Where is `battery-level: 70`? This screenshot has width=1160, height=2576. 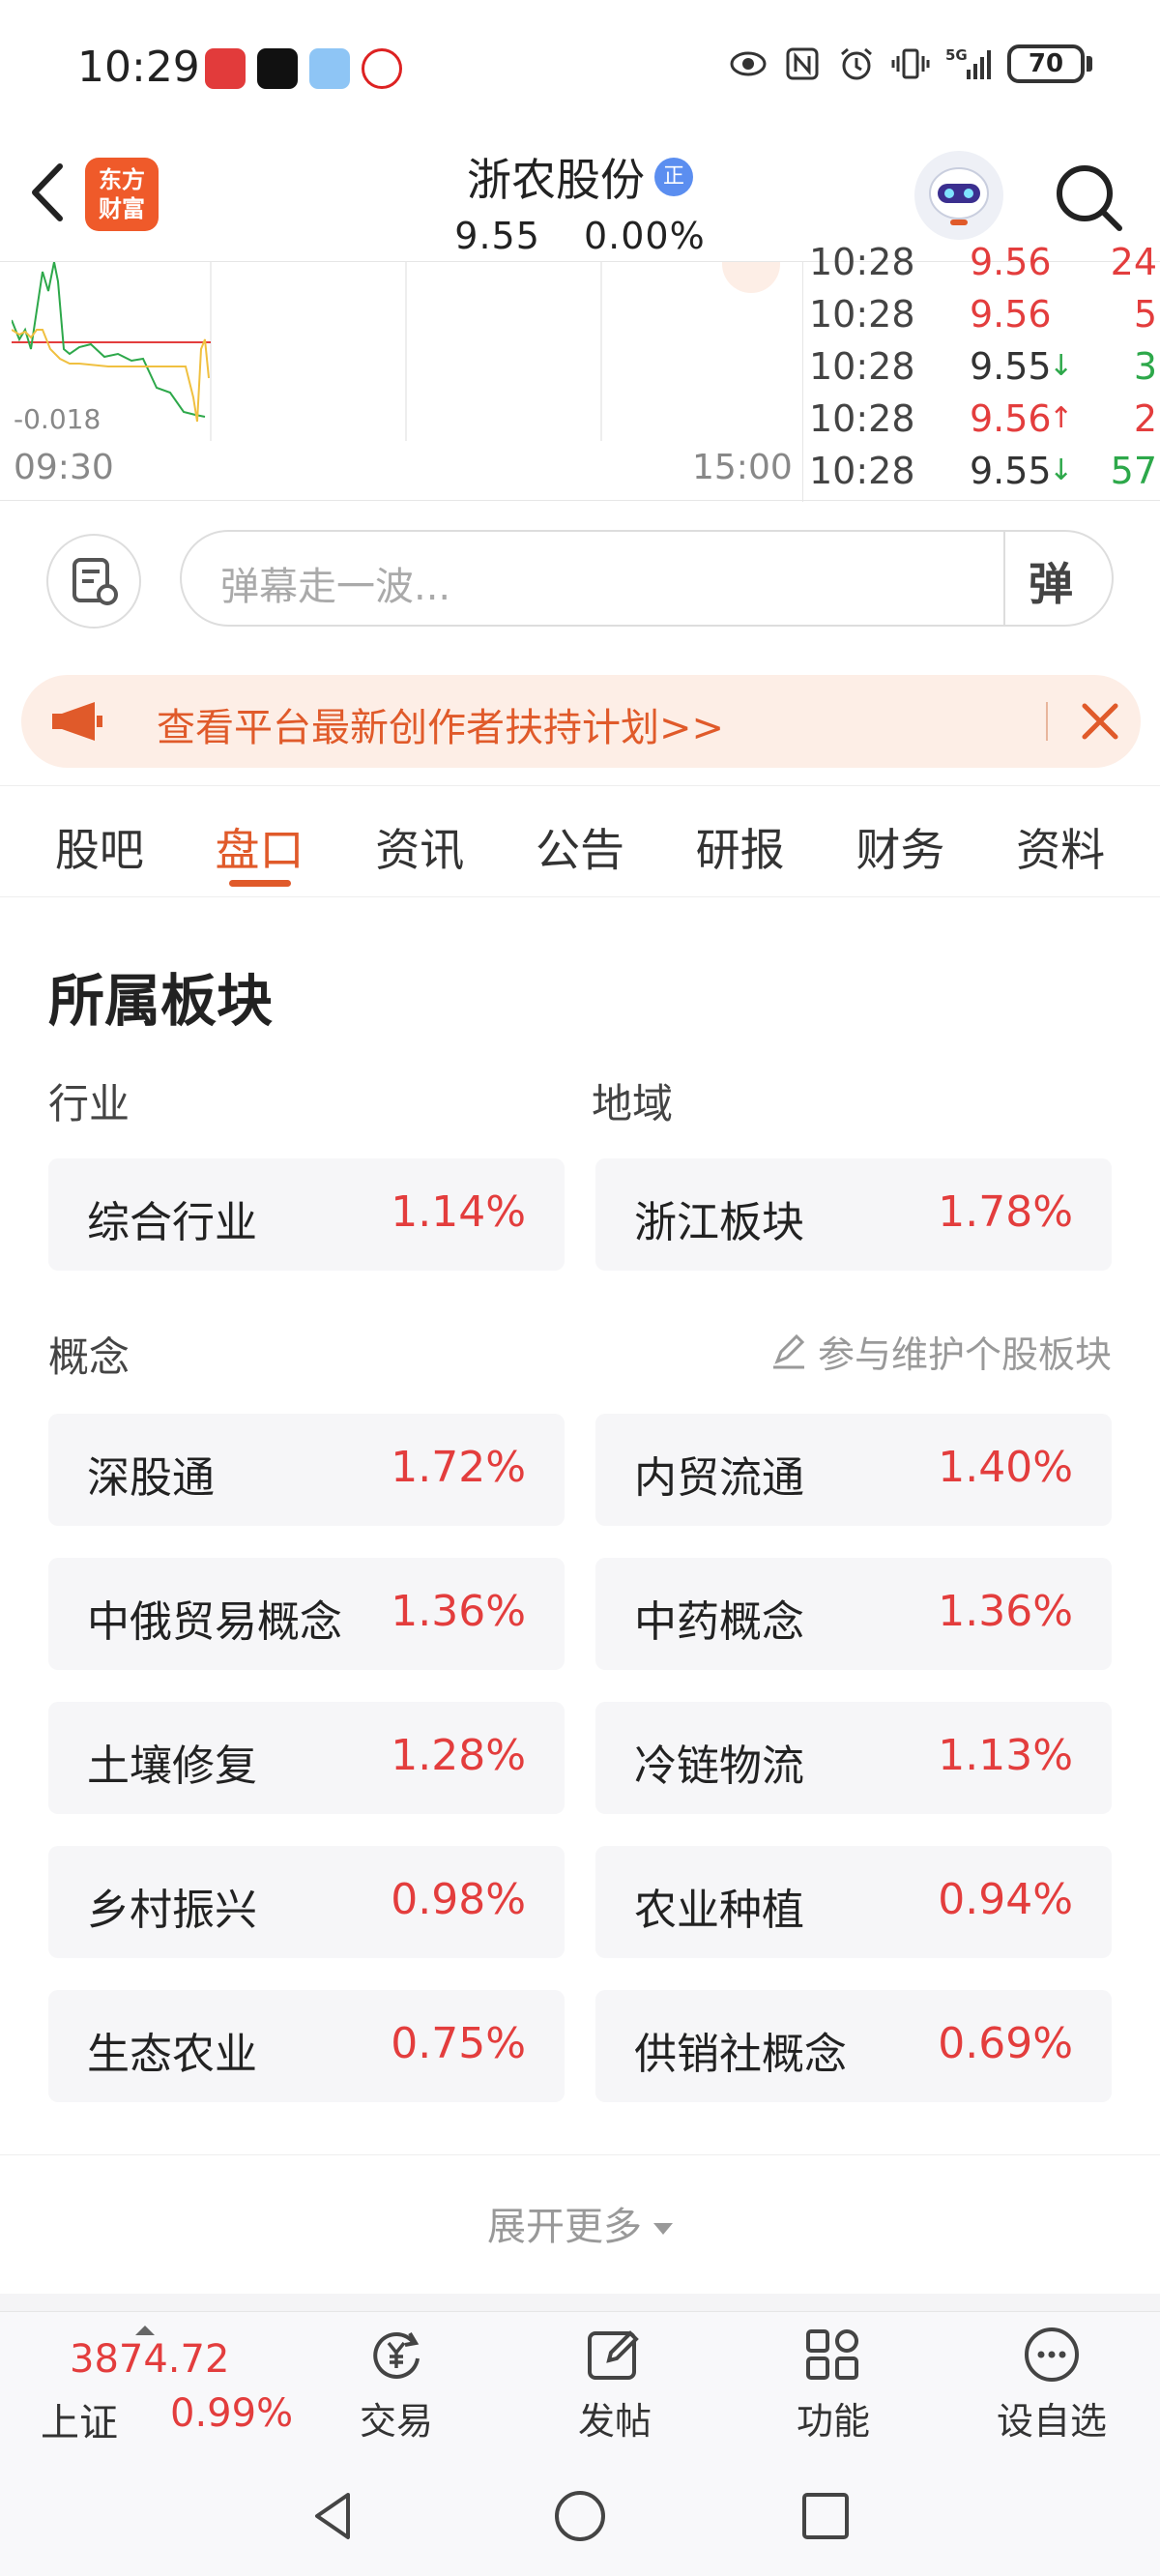 battery-level: 70 is located at coordinates (1046, 63).